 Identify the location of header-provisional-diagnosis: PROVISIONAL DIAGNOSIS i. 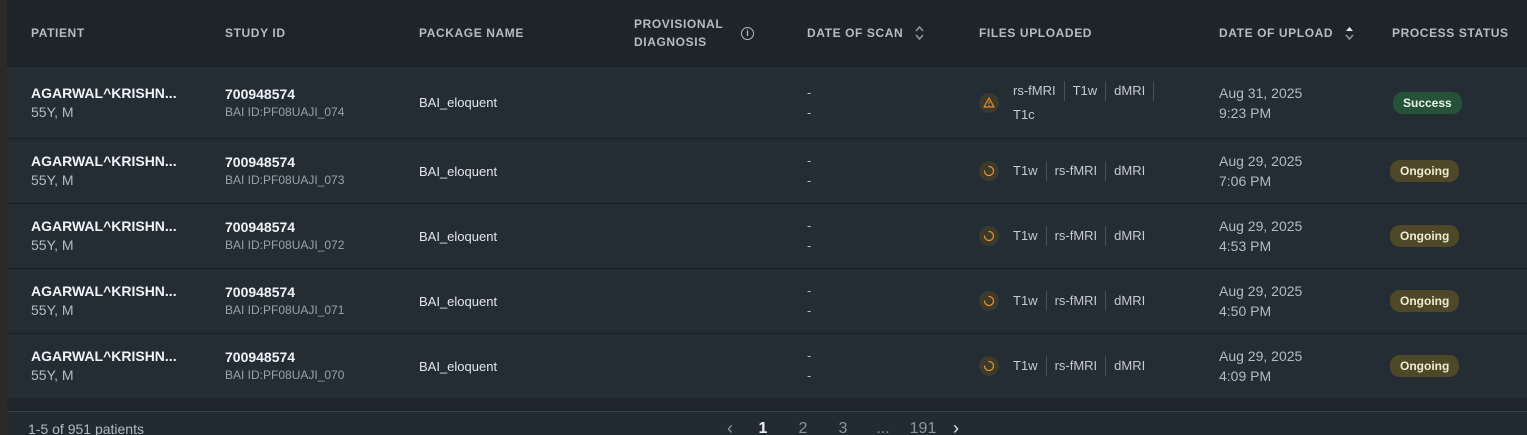
(694, 33).